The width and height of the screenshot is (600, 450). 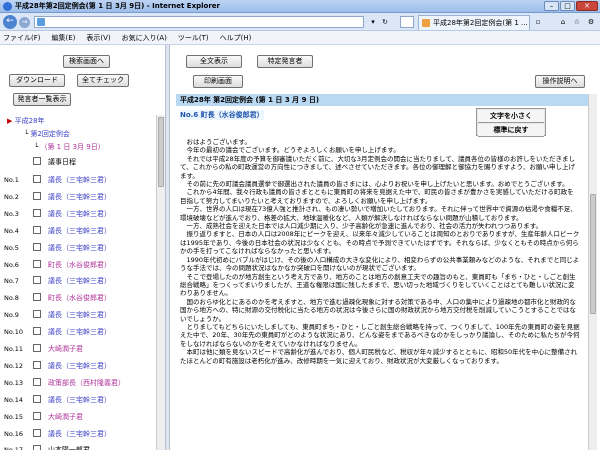 I want to click on speaker-row: No.2 議長（三宅幹三君）, so click(x=79, y=198).